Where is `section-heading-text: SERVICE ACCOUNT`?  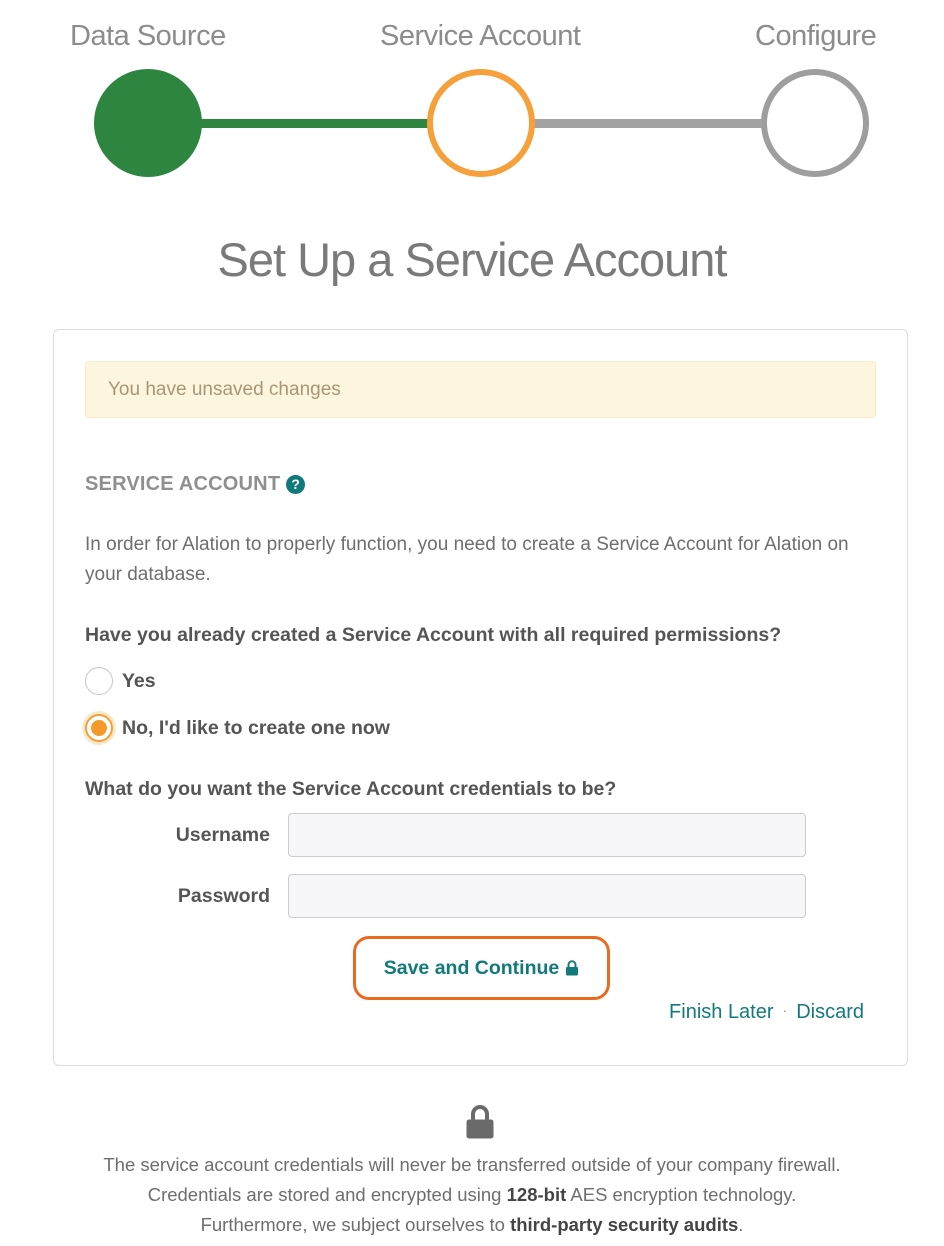
section-heading-text: SERVICE ACCOUNT is located at coordinates (183, 484).